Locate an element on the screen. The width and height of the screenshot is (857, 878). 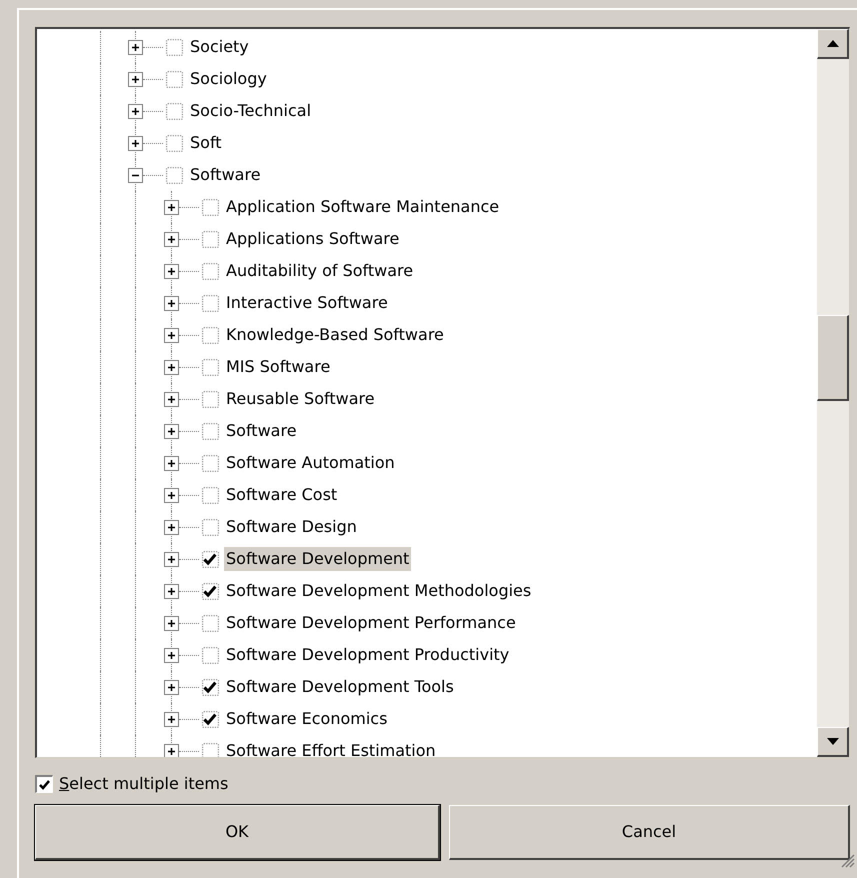
tree-item: Software Cost is located at coordinates (282, 495).